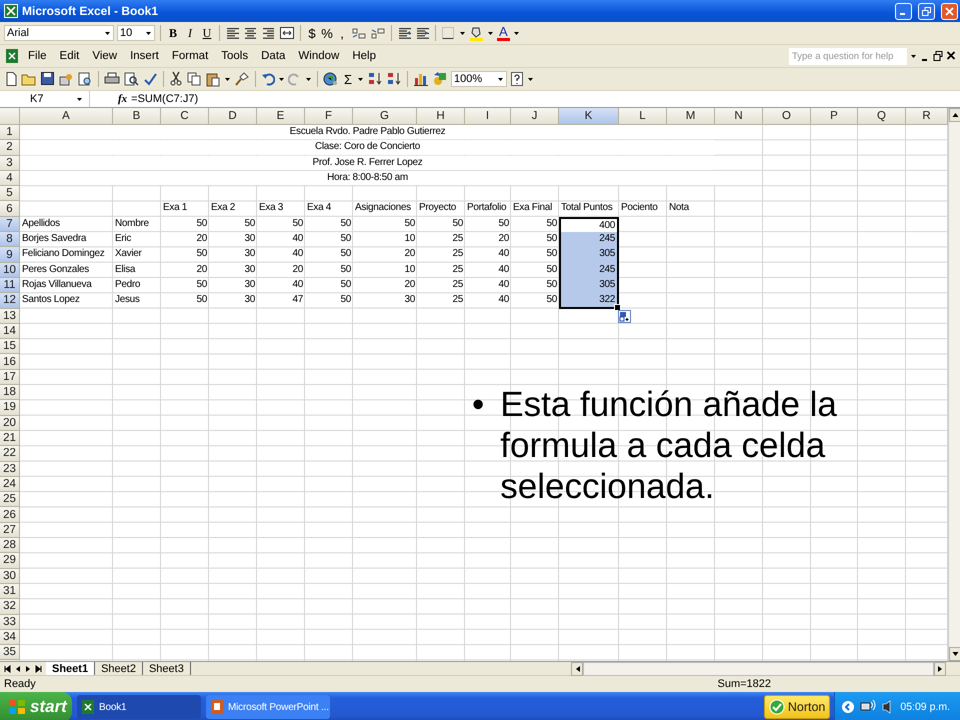 Image resolution: width=960 pixels, height=720 pixels. Describe the element at coordinates (69, 56) in the screenshot. I see `menu-item: Edit` at that location.